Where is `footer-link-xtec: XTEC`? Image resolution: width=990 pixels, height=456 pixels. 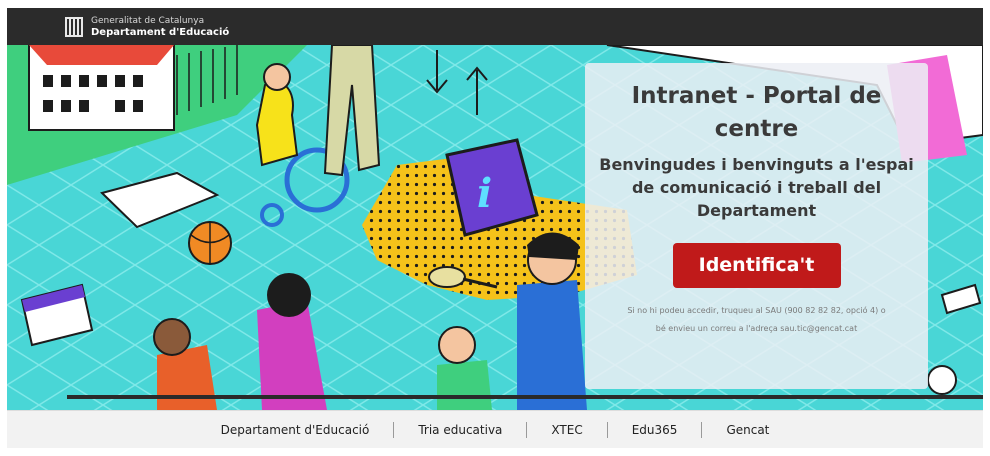 footer-link-xtec: XTEC is located at coordinates (566, 430).